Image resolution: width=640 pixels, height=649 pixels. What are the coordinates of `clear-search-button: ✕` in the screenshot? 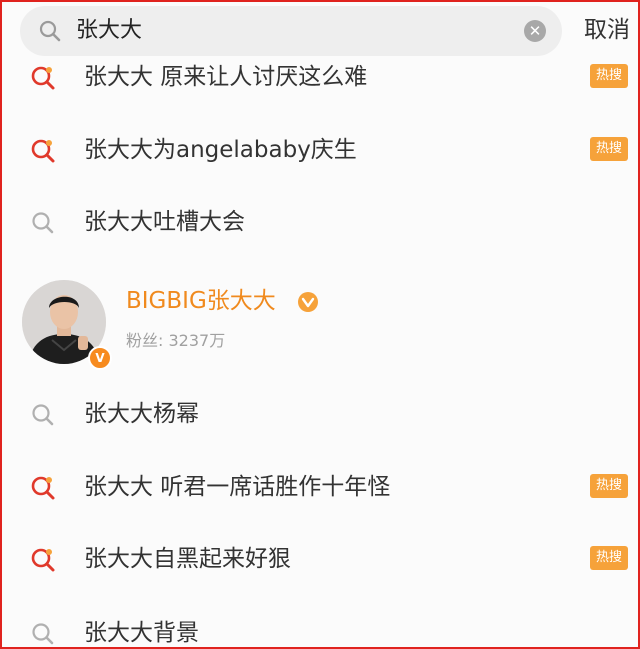 It's located at (535, 31).